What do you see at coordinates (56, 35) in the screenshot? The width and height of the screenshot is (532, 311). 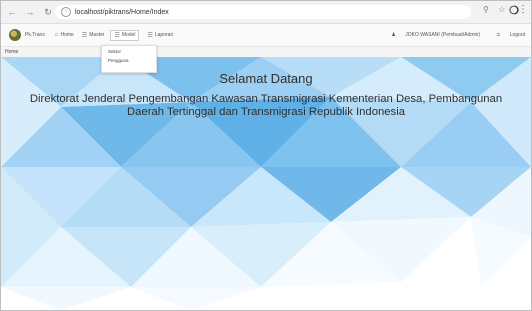 I see `home-icon: ⌂` at bounding box center [56, 35].